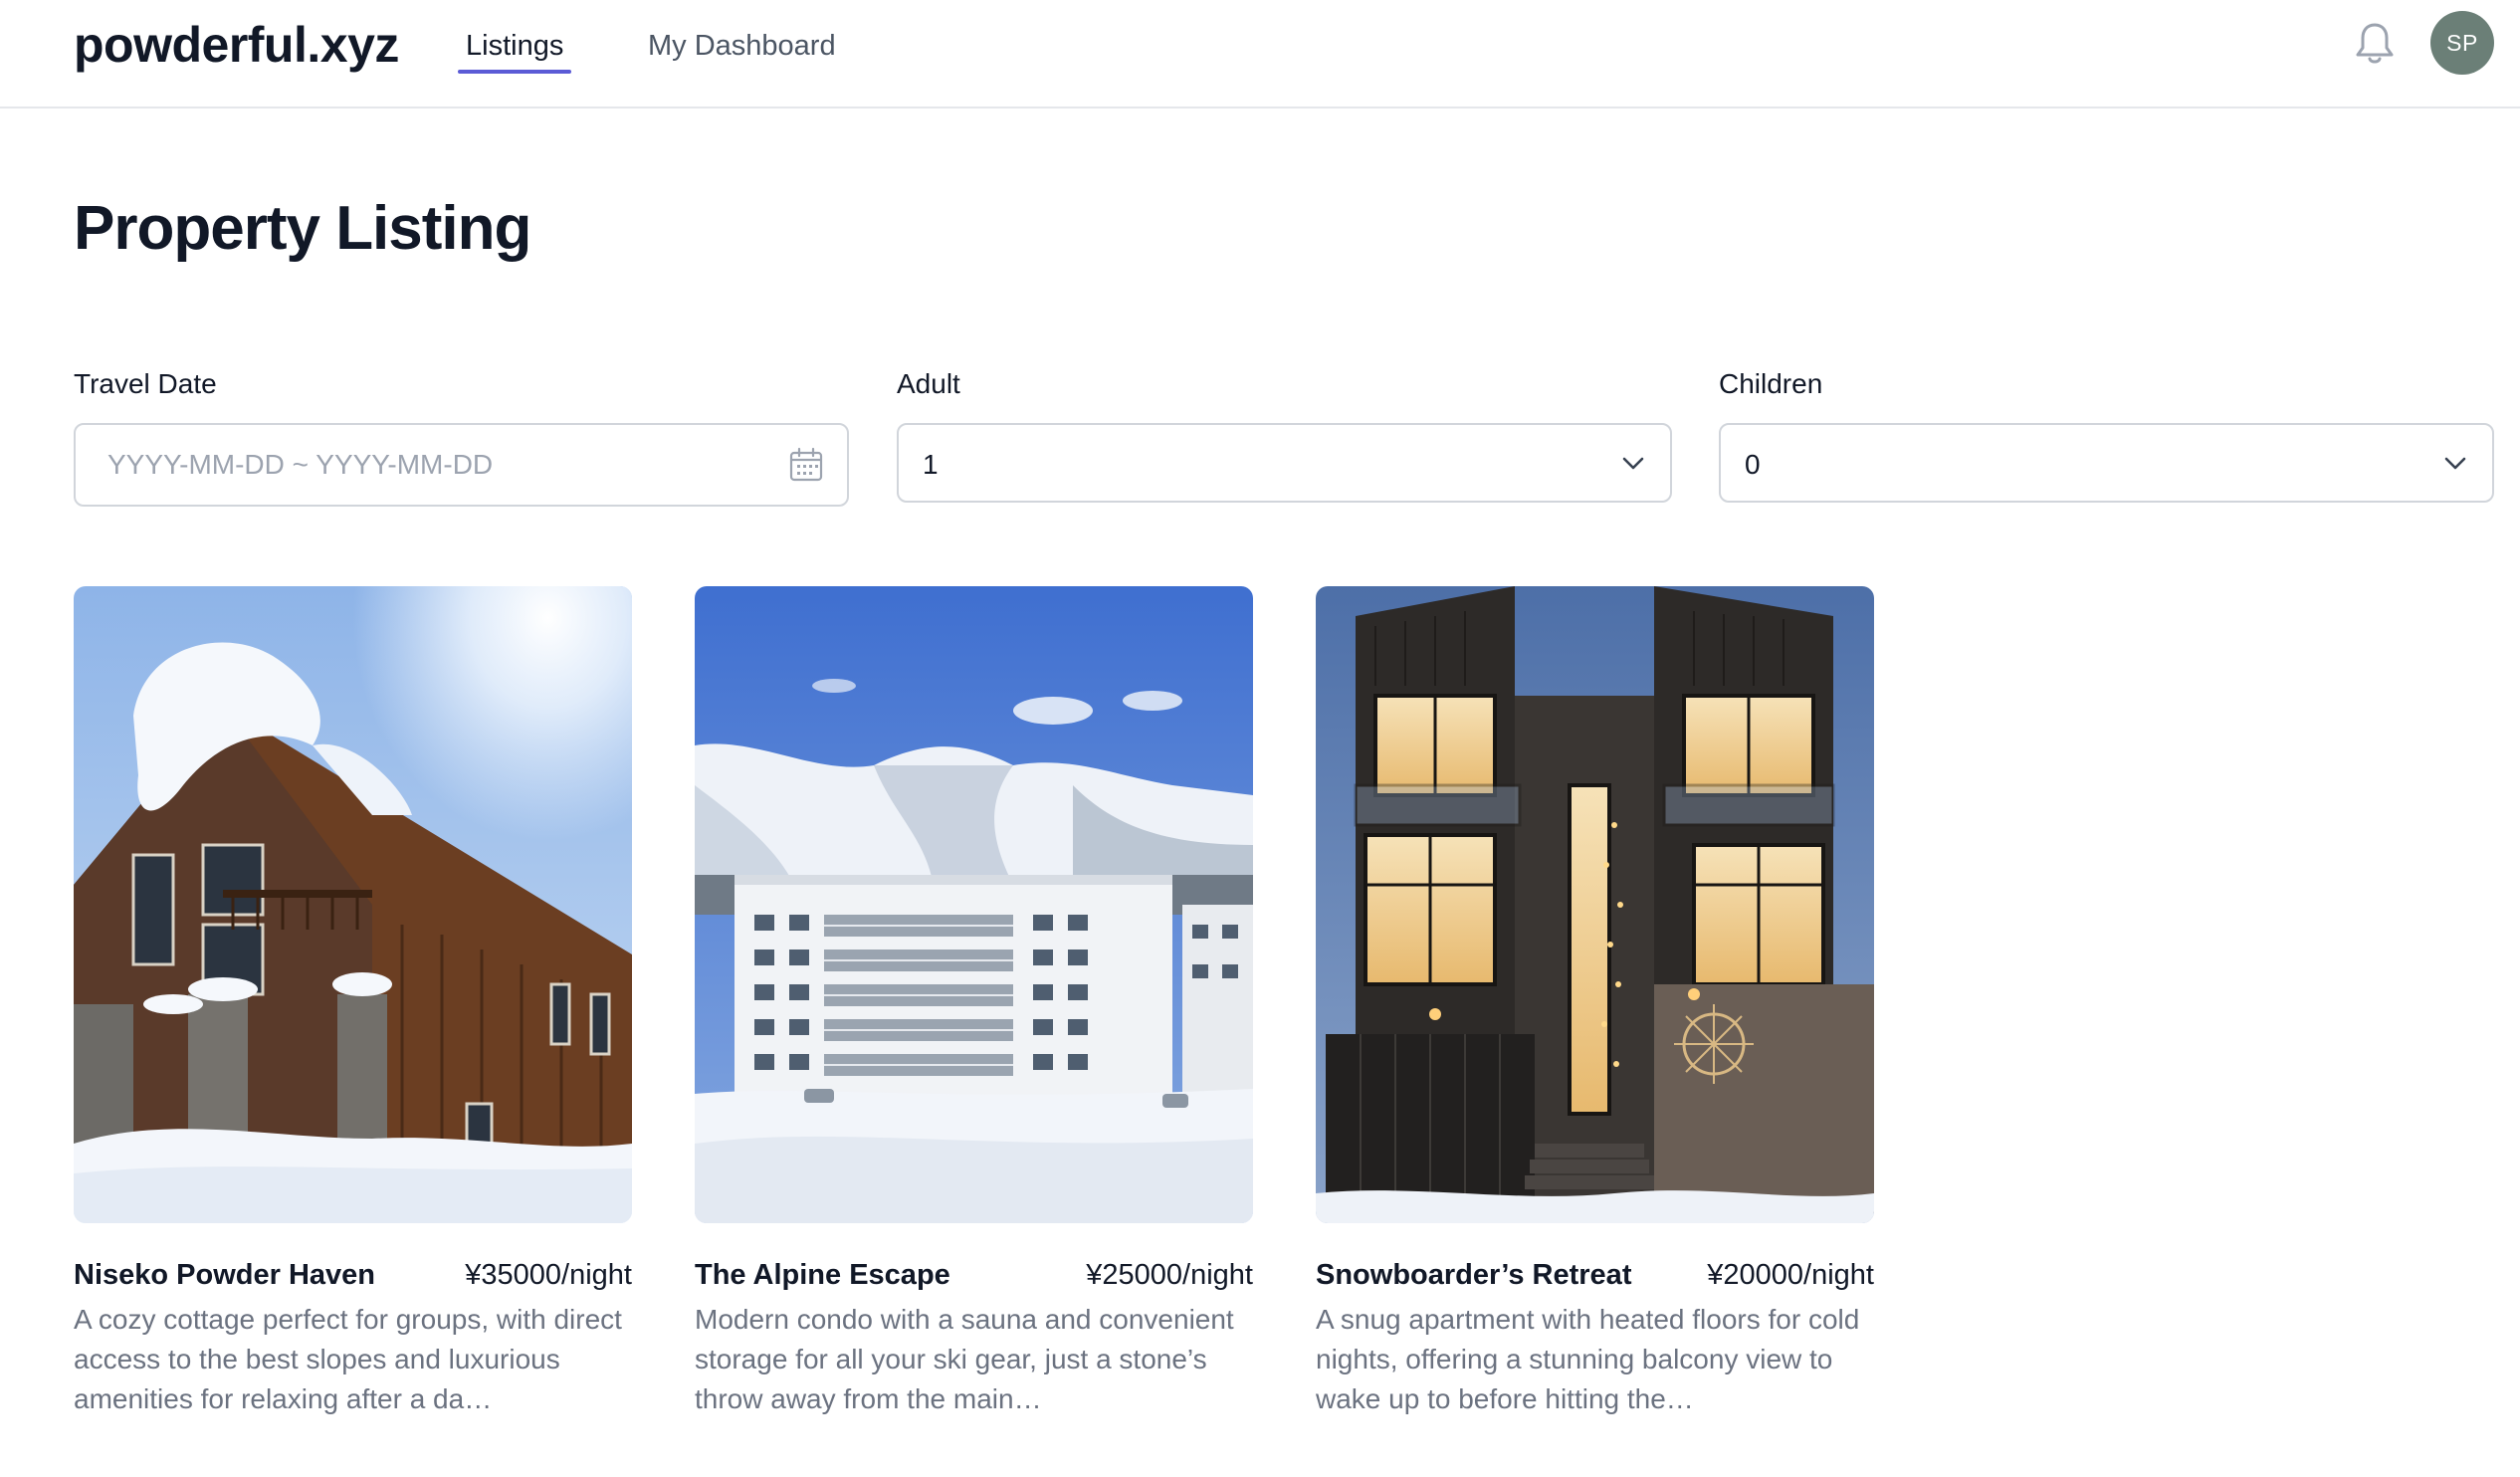  Describe the element at coordinates (1473, 1275) in the screenshot. I see `listing-name: Snowboarder’s Retreat` at that location.